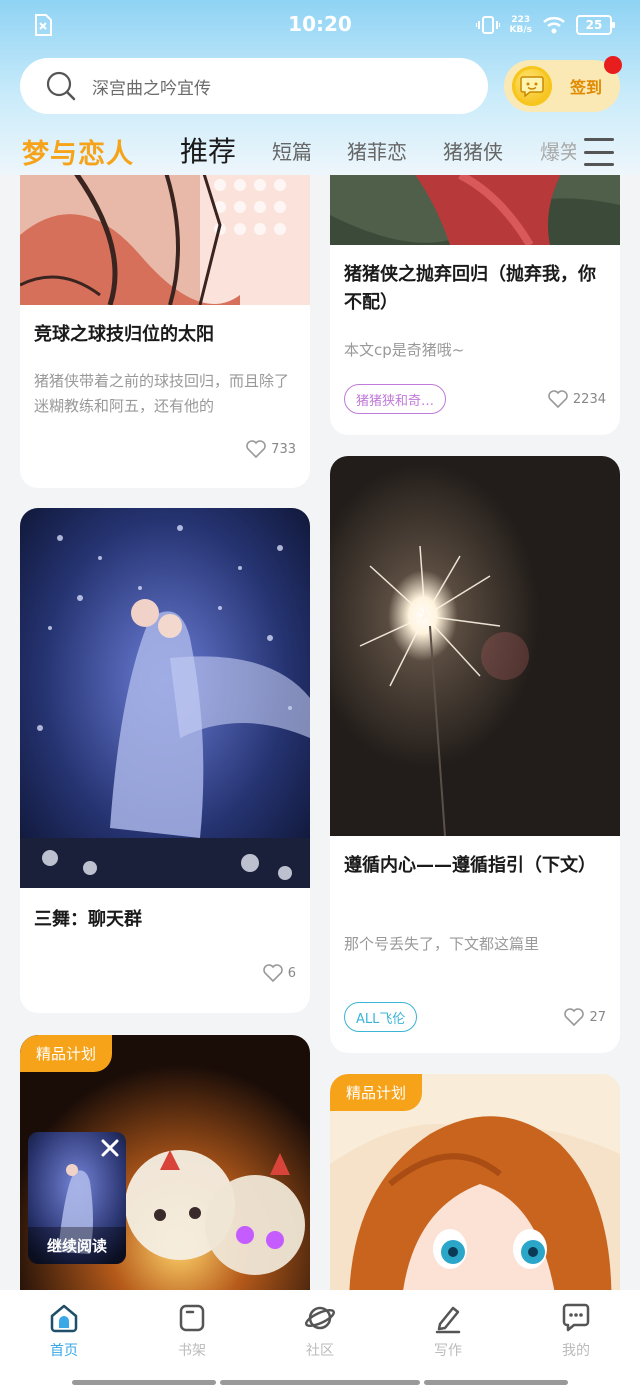  Describe the element at coordinates (473, 150) in the screenshot. I see `tab-zhuzhuxia: 猪猪侠` at that location.